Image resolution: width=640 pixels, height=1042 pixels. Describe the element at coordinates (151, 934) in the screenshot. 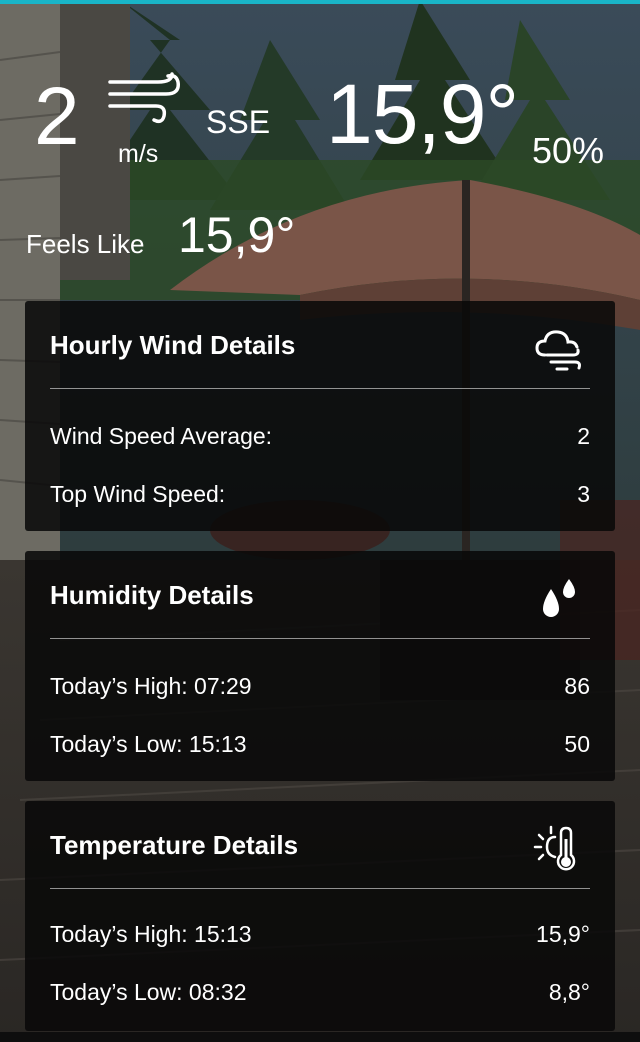

I see `row-label: Today’s High: 15:13` at that location.